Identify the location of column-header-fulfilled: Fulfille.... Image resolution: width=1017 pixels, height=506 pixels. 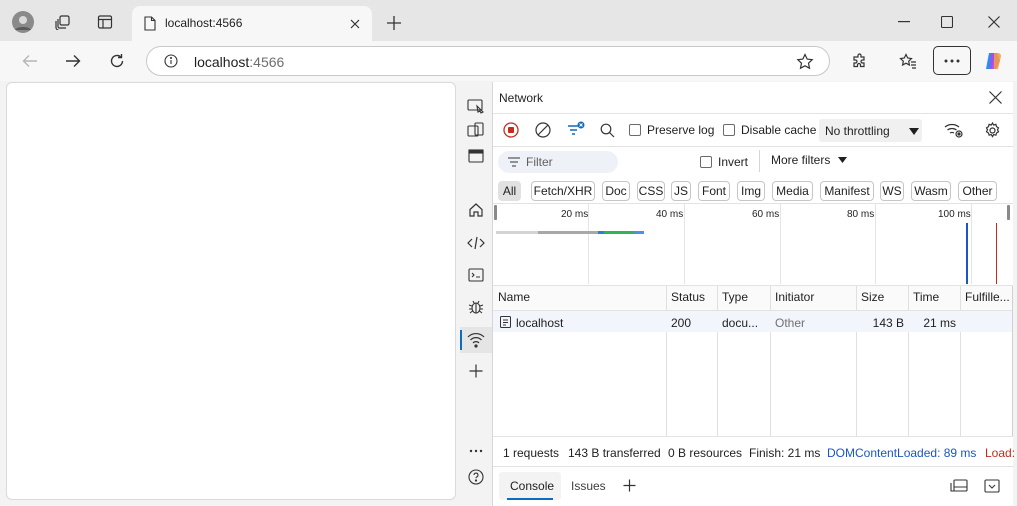
(987, 297).